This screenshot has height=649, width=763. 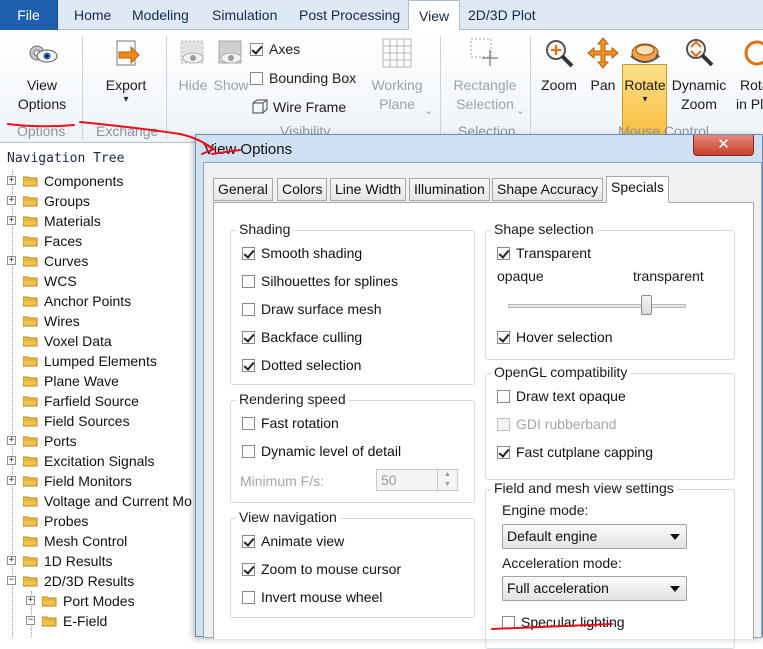 I want to click on backface-culling-checkbox, so click(x=248, y=337).